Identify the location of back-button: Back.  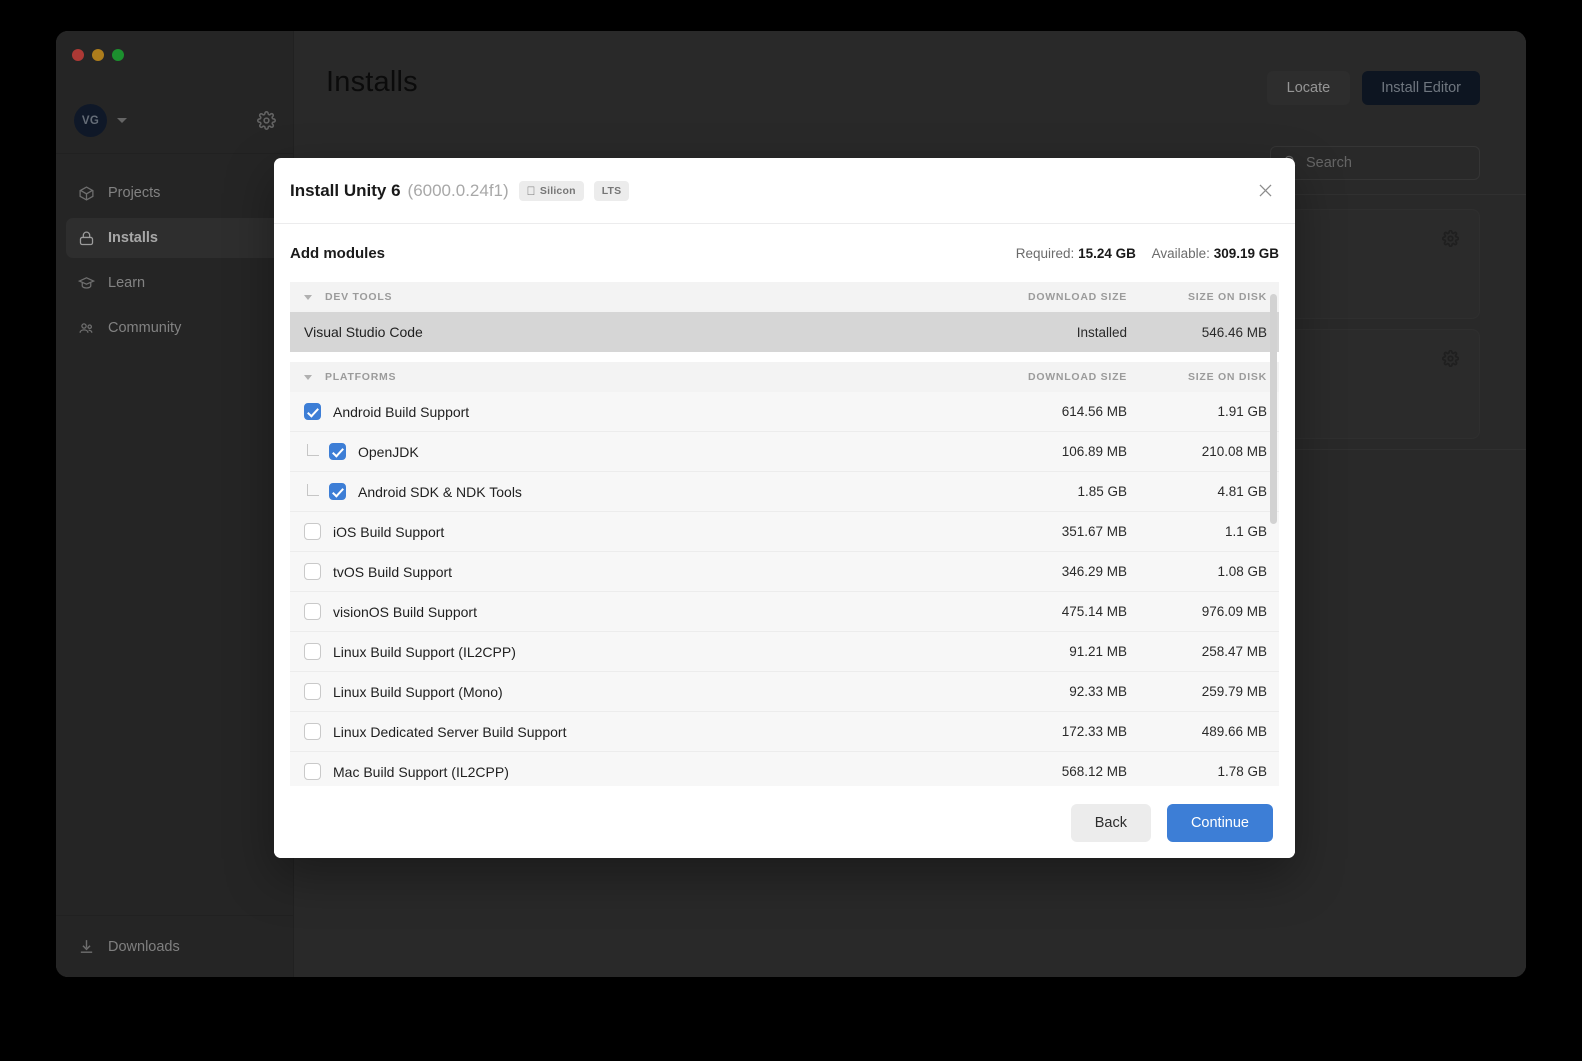
(1110, 822).